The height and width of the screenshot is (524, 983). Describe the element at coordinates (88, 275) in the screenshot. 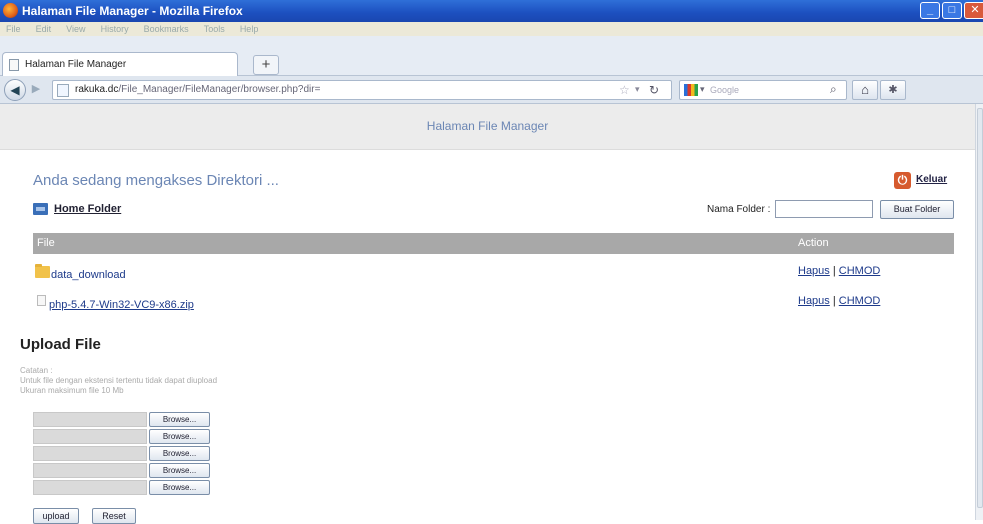

I see `file-name-link: data_download` at that location.